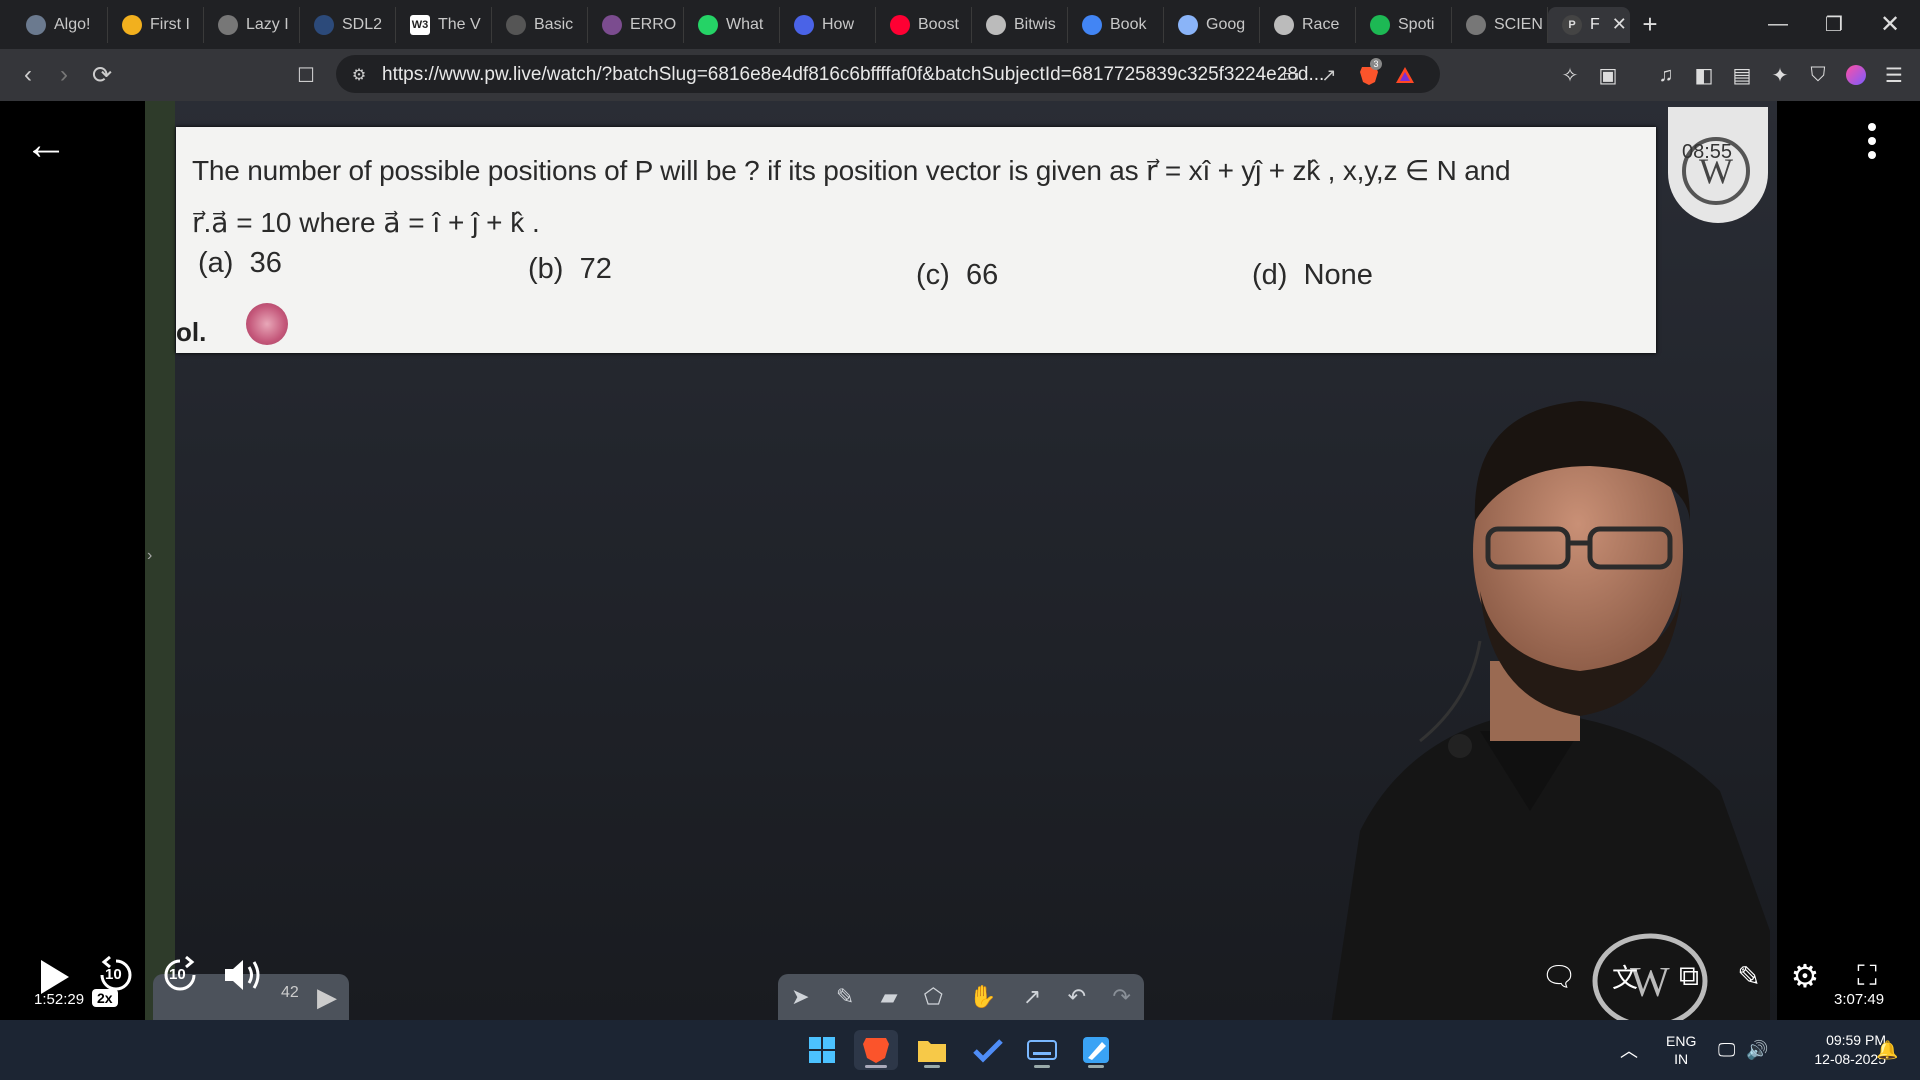 The height and width of the screenshot is (1080, 1920). What do you see at coordinates (1887, 1050) in the screenshot?
I see `notification-icon: 🔔` at bounding box center [1887, 1050].